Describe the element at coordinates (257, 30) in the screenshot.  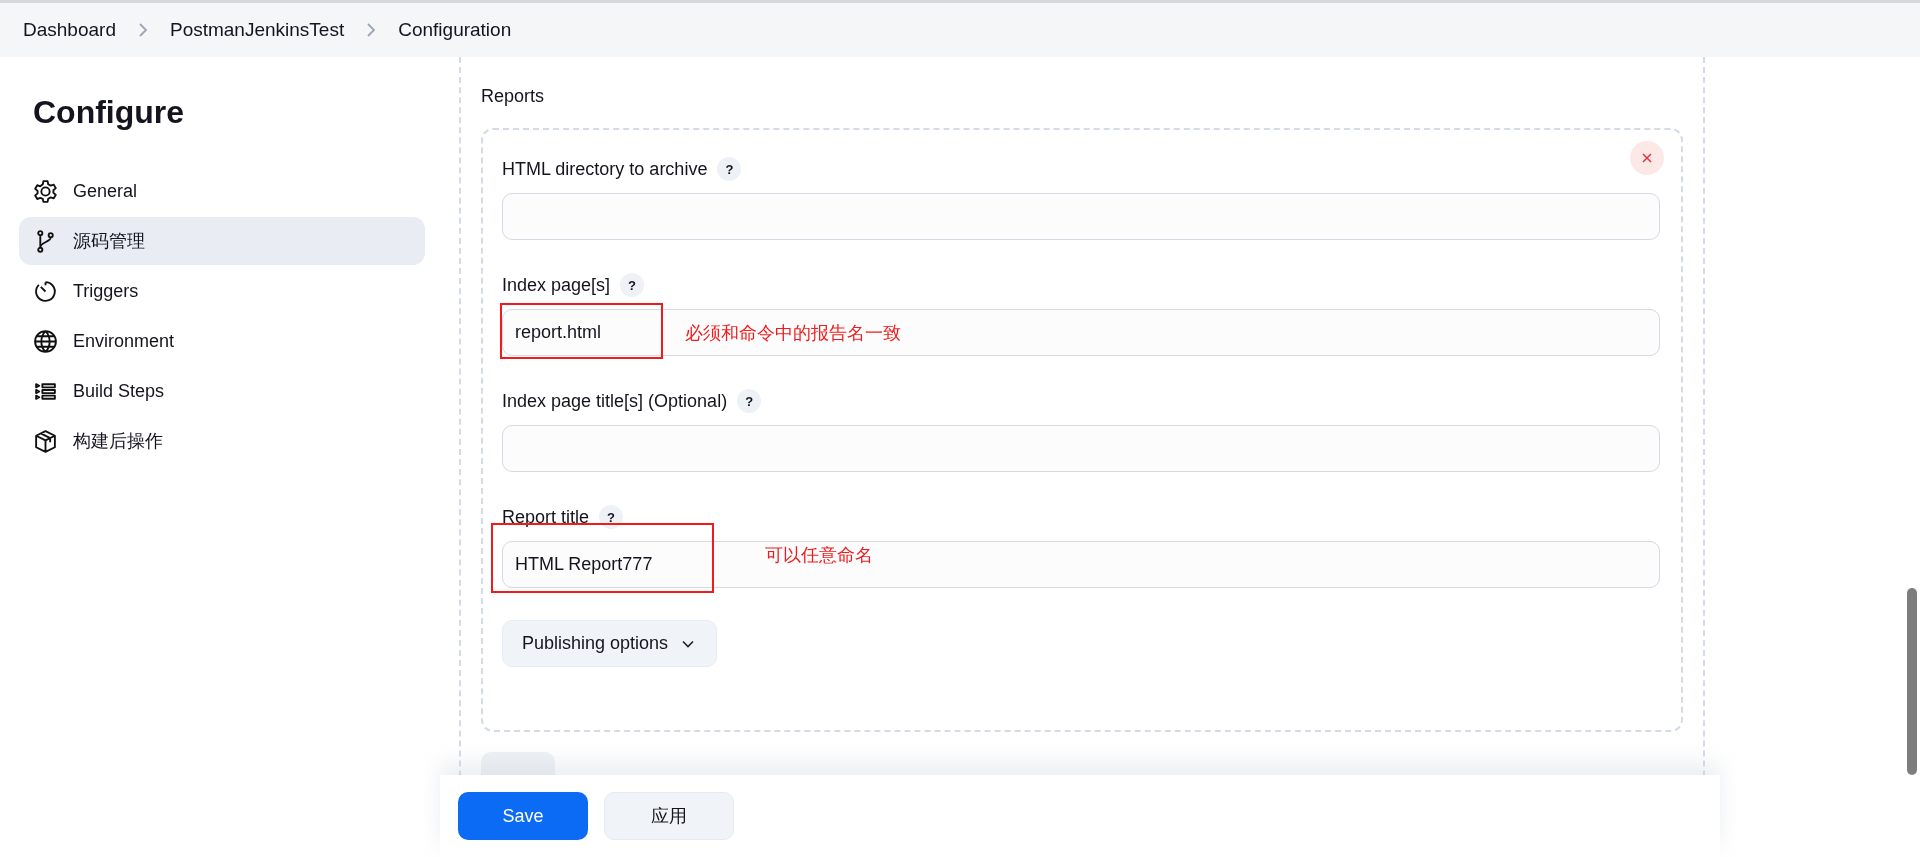
I see `breadcrumb-link: PostmanJenkinsTest` at that location.